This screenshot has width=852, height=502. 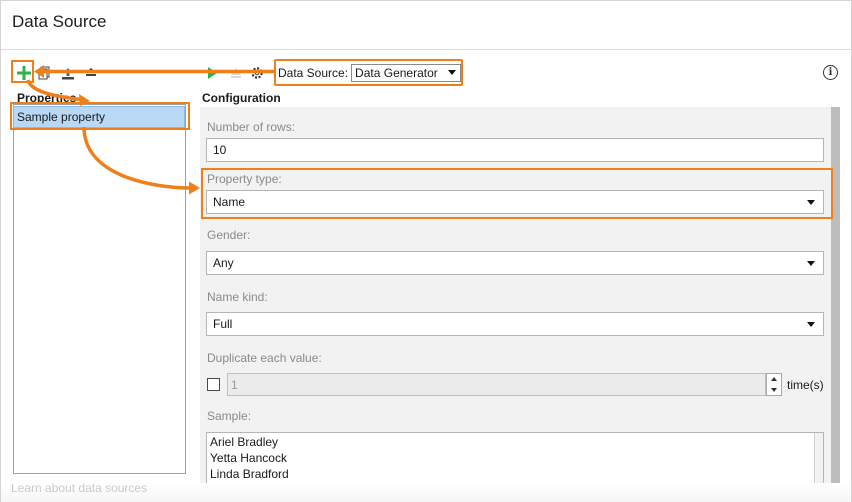 What do you see at coordinates (220, 150) in the screenshot?
I see `rows-value: 10` at bounding box center [220, 150].